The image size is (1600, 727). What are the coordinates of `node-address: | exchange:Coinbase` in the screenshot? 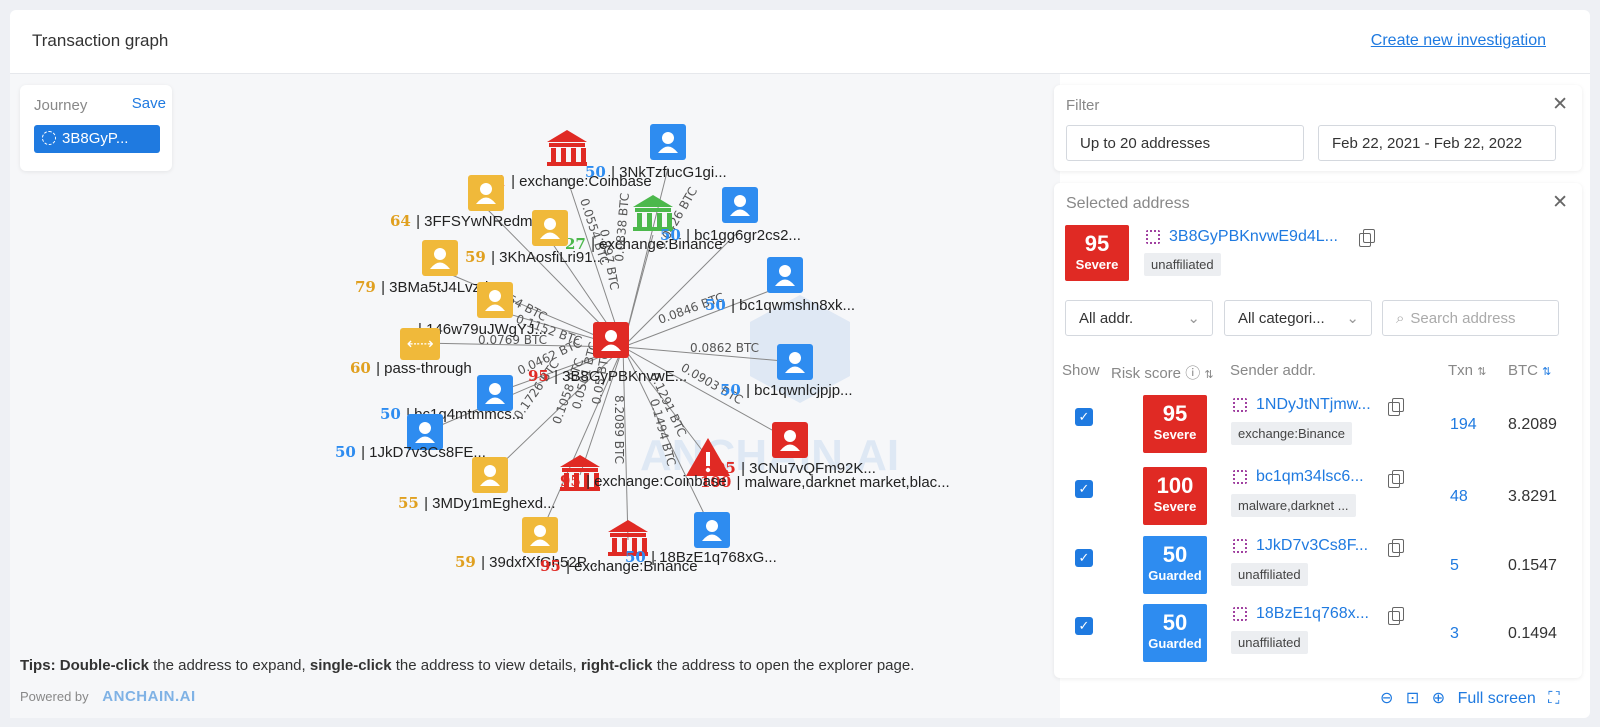 It's located at (656, 481).